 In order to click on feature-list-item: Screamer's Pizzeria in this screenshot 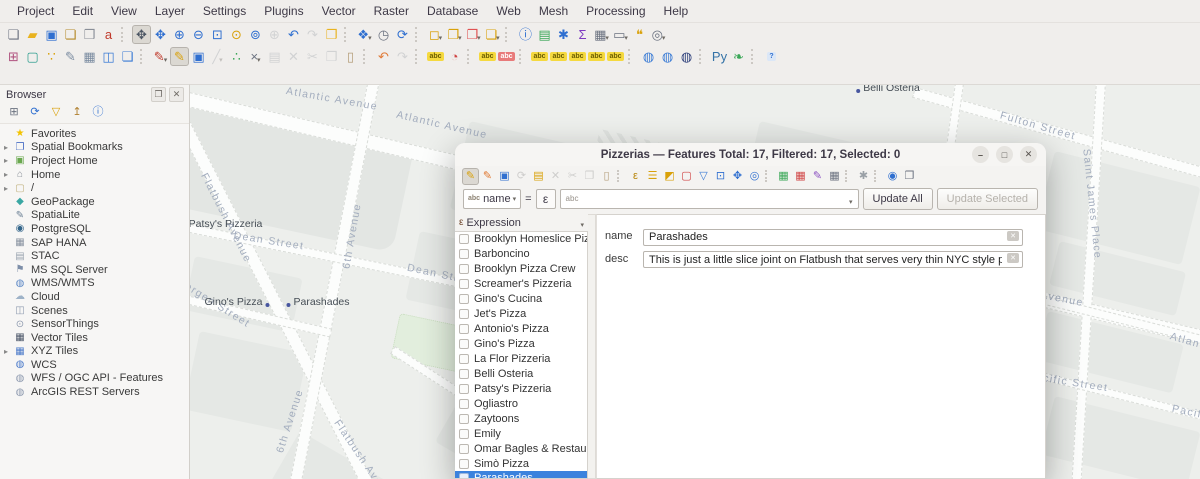, I will do `click(521, 284)`.